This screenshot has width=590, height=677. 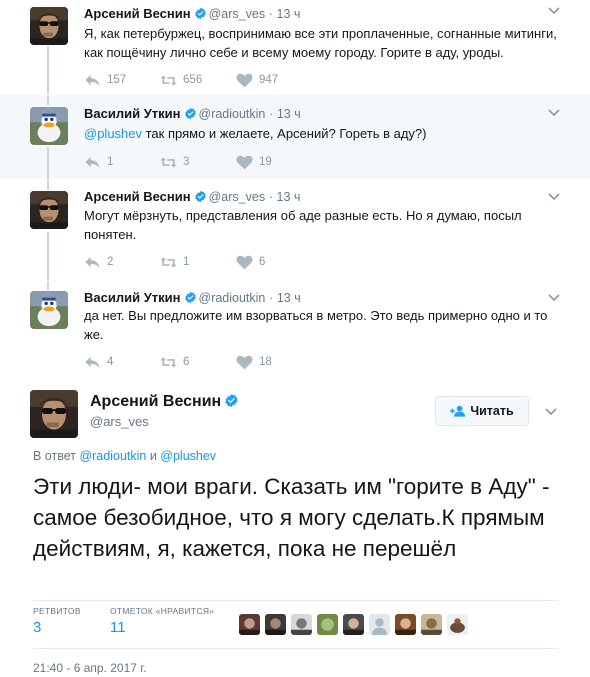 What do you see at coordinates (162, 611) in the screenshot?
I see `likes-label: ОТМЕТОК «НРАВИТСЯ»` at bounding box center [162, 611].